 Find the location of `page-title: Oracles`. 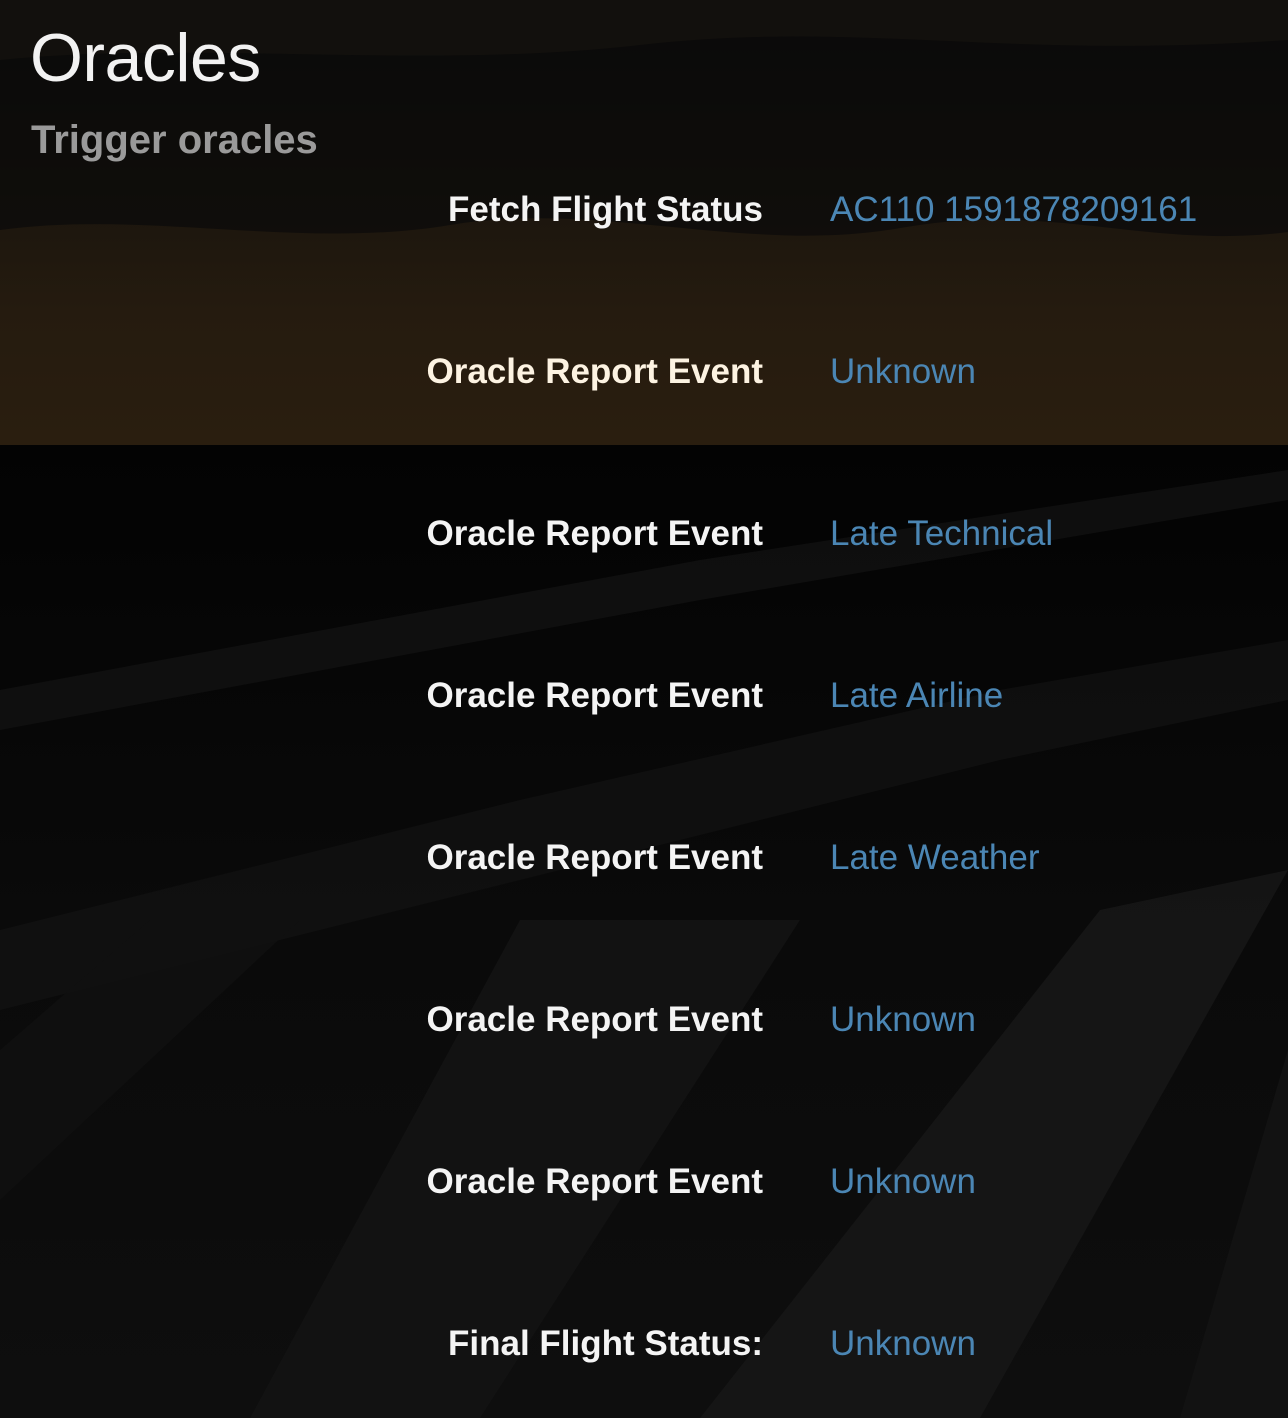

page-title: Oracles is located at coordinates (145, 58).